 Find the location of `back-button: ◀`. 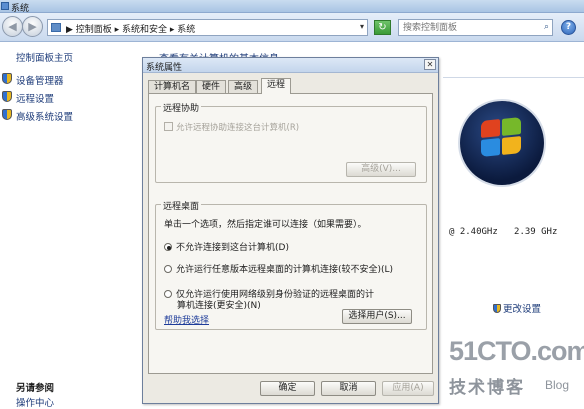

back-button: ◀ is located at coordinates (12, 26).